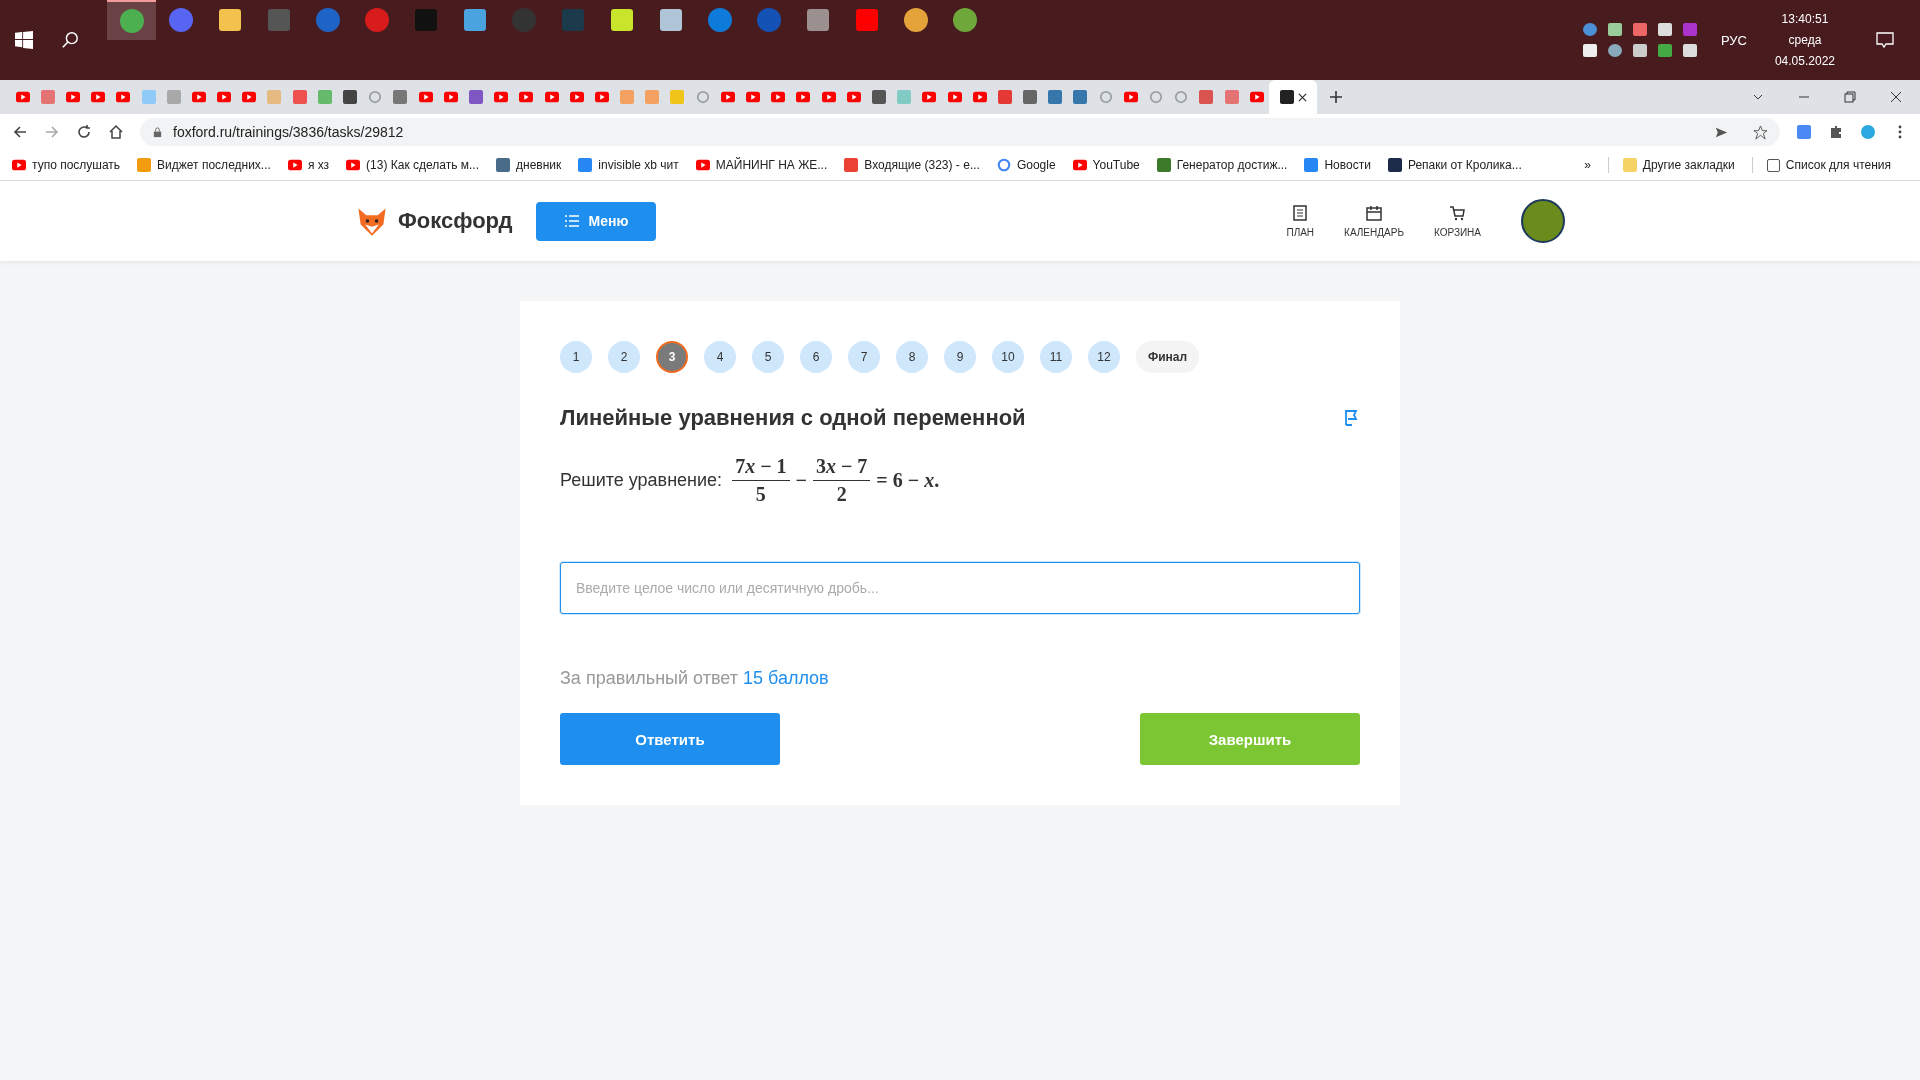 The width and height of the screenshot is (1920, 1080). What do you see at coordinates (761, 480) in the screenshot?
I see `fraction: 7x − 1 5` at bounding box center [761, 480].